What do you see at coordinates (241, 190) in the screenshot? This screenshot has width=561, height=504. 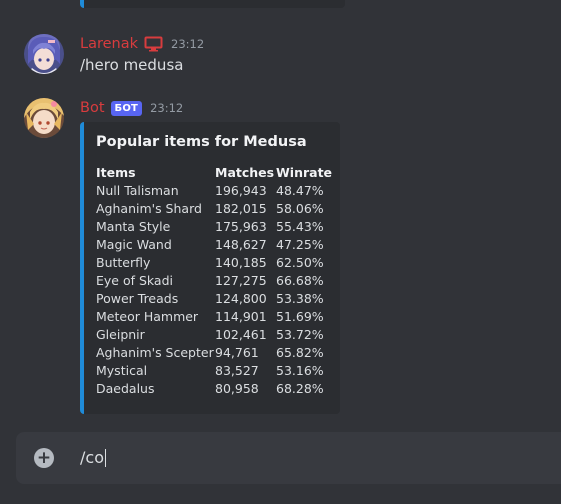 I see `matches-cell: 196,943` at bounding box center [241, 190].